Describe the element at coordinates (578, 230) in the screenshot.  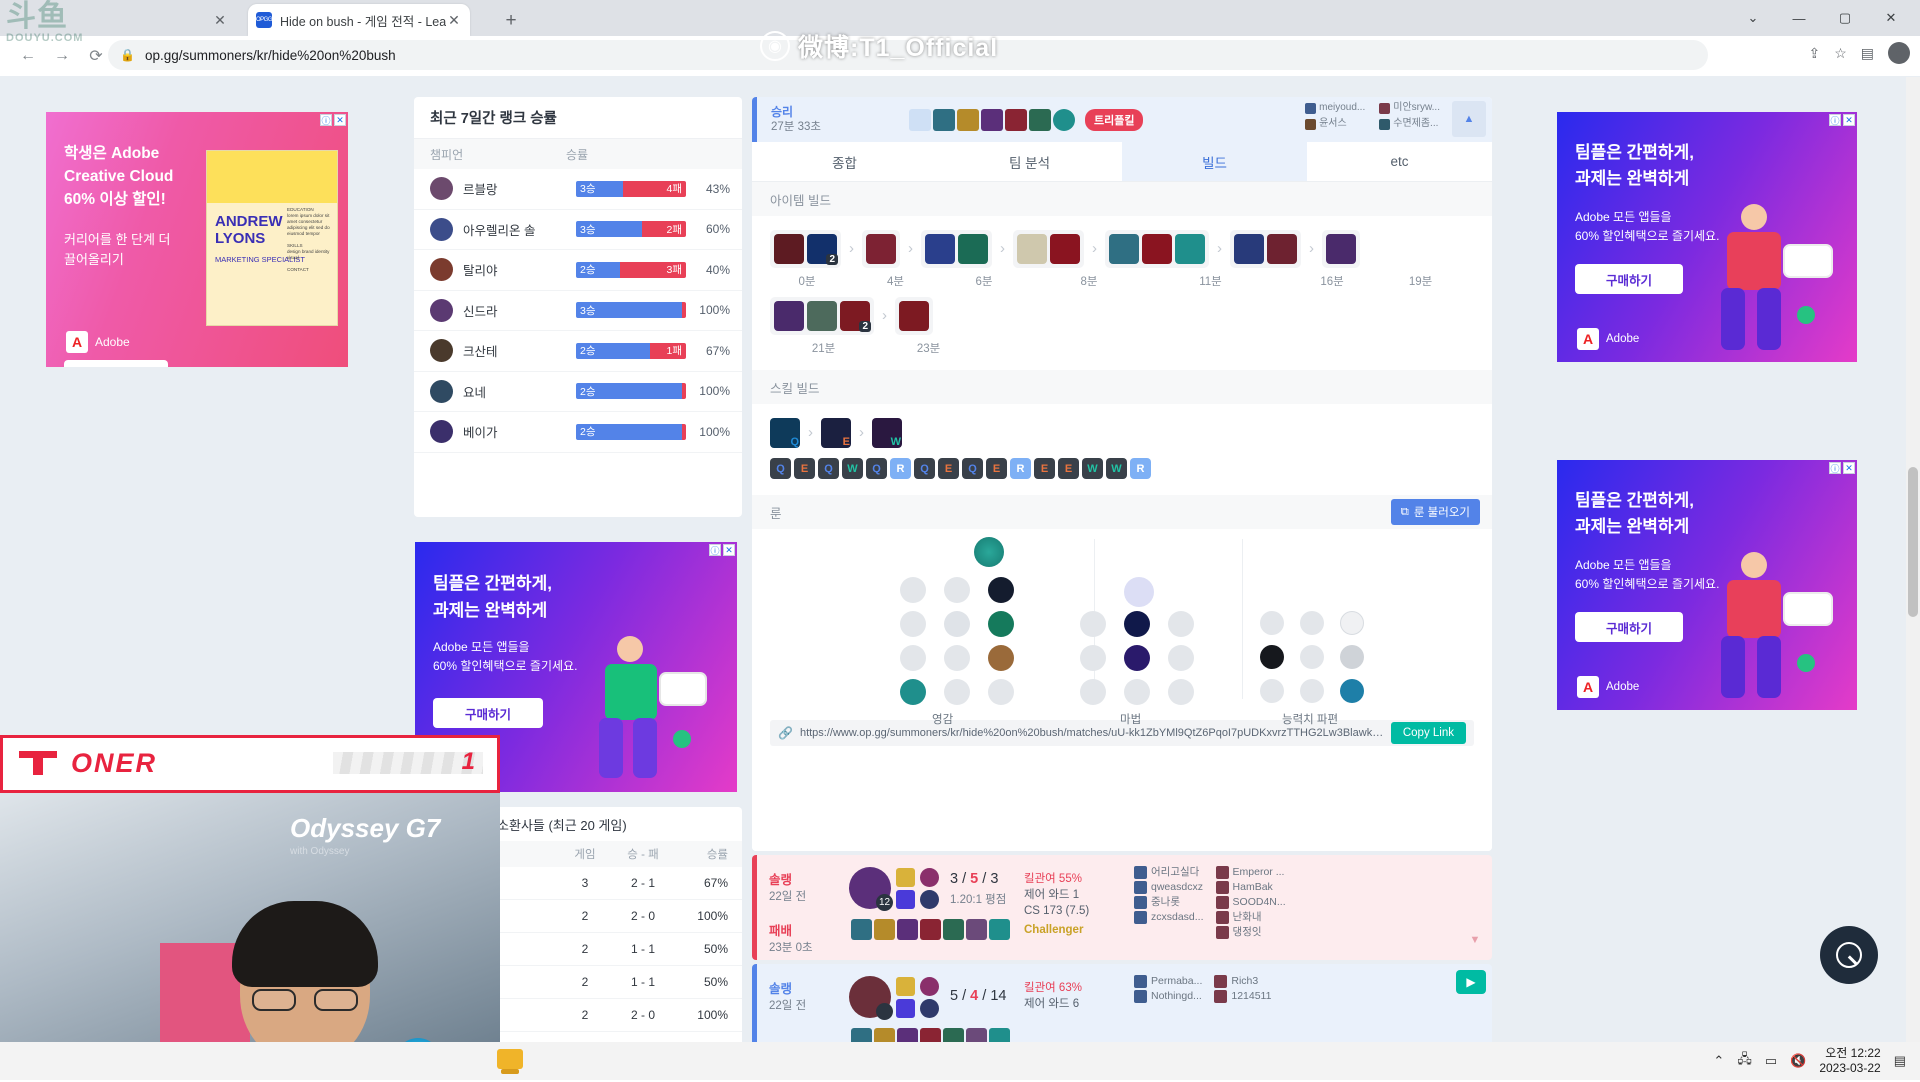
I see `champion-row: 아우렐리온 솔 3승 2패 60%` at that location.